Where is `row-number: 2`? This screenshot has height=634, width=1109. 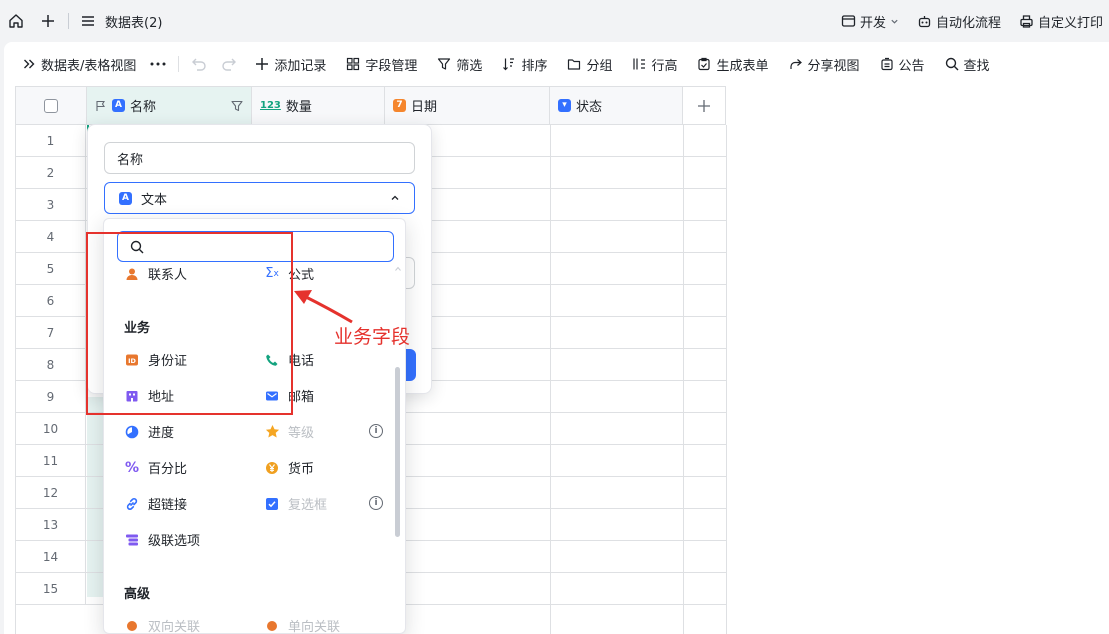 row-number: 2 is located at coordinates (51, 173).